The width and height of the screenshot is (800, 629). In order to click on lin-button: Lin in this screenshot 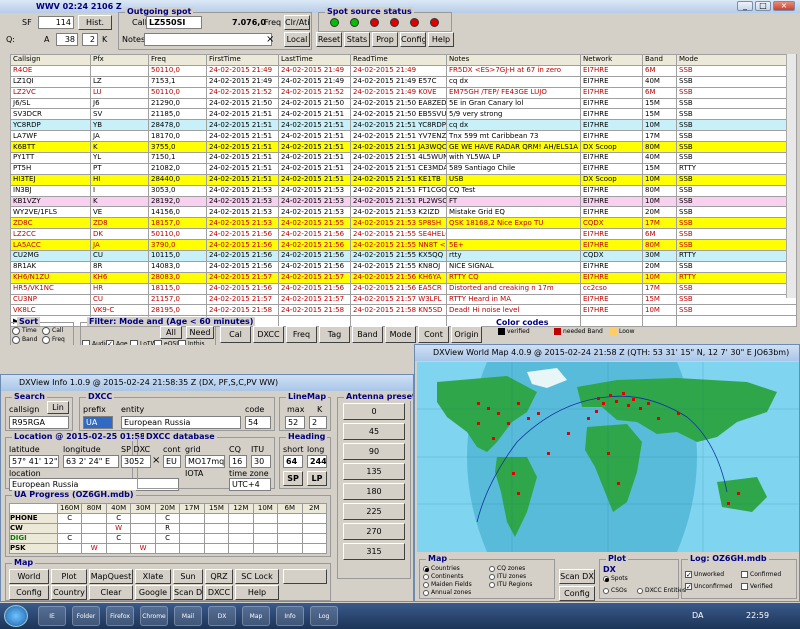, I will do `click(58, 407)`.